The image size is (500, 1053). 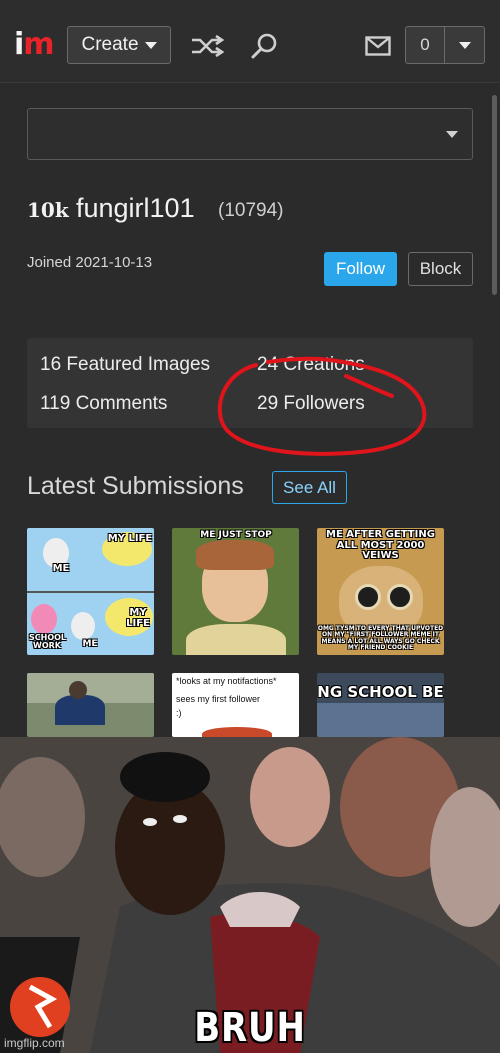 I want to click on submission-thumbnail, so click(x=90, y=705).